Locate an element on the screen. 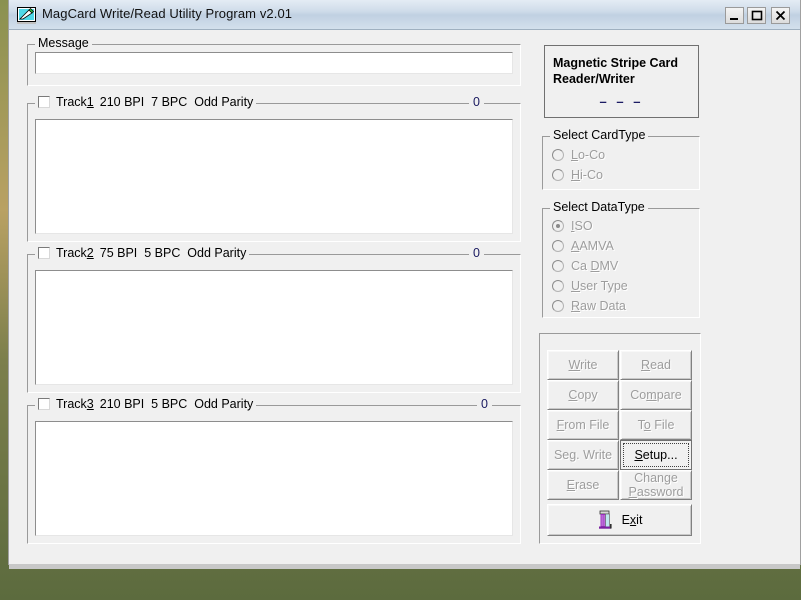 This screenshot has width=801, height=600. radio-lo-co-indicator is located at coordinates (558, 155).